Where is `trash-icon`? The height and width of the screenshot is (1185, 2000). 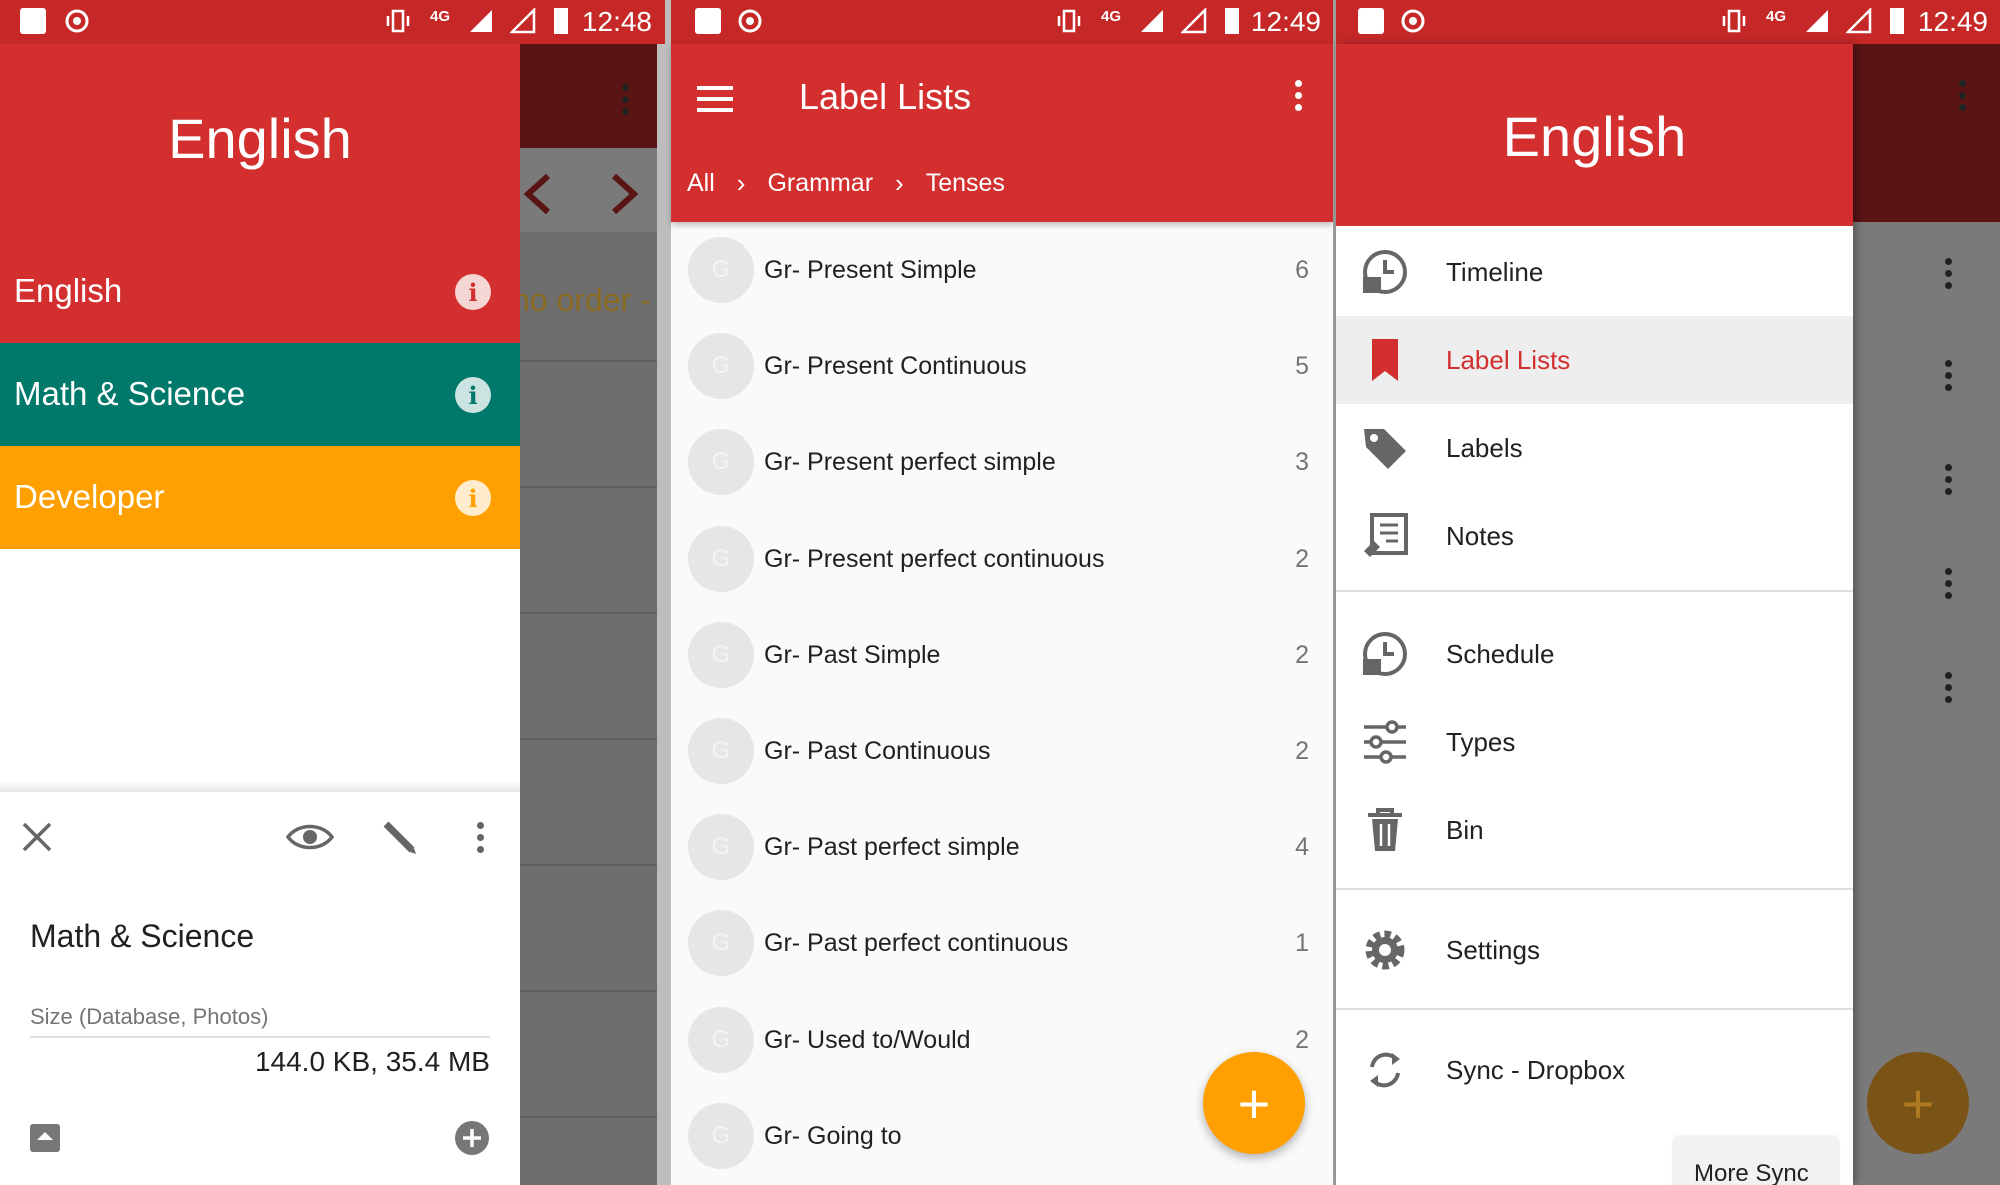 trash-icon is located at coordinates (1385, 829).